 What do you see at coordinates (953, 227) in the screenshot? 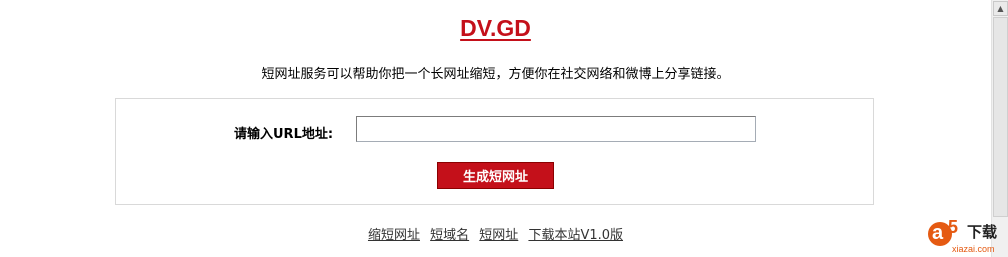
I see `watermark-five: 5` at bounding box center [953, 227].